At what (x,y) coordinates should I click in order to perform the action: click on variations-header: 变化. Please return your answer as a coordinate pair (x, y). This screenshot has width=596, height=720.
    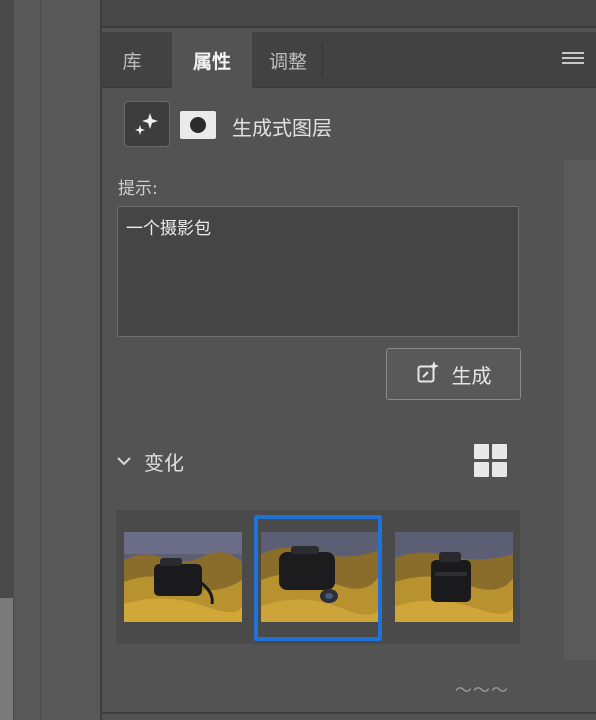
    Looking at the image, I should click on (150, 461).